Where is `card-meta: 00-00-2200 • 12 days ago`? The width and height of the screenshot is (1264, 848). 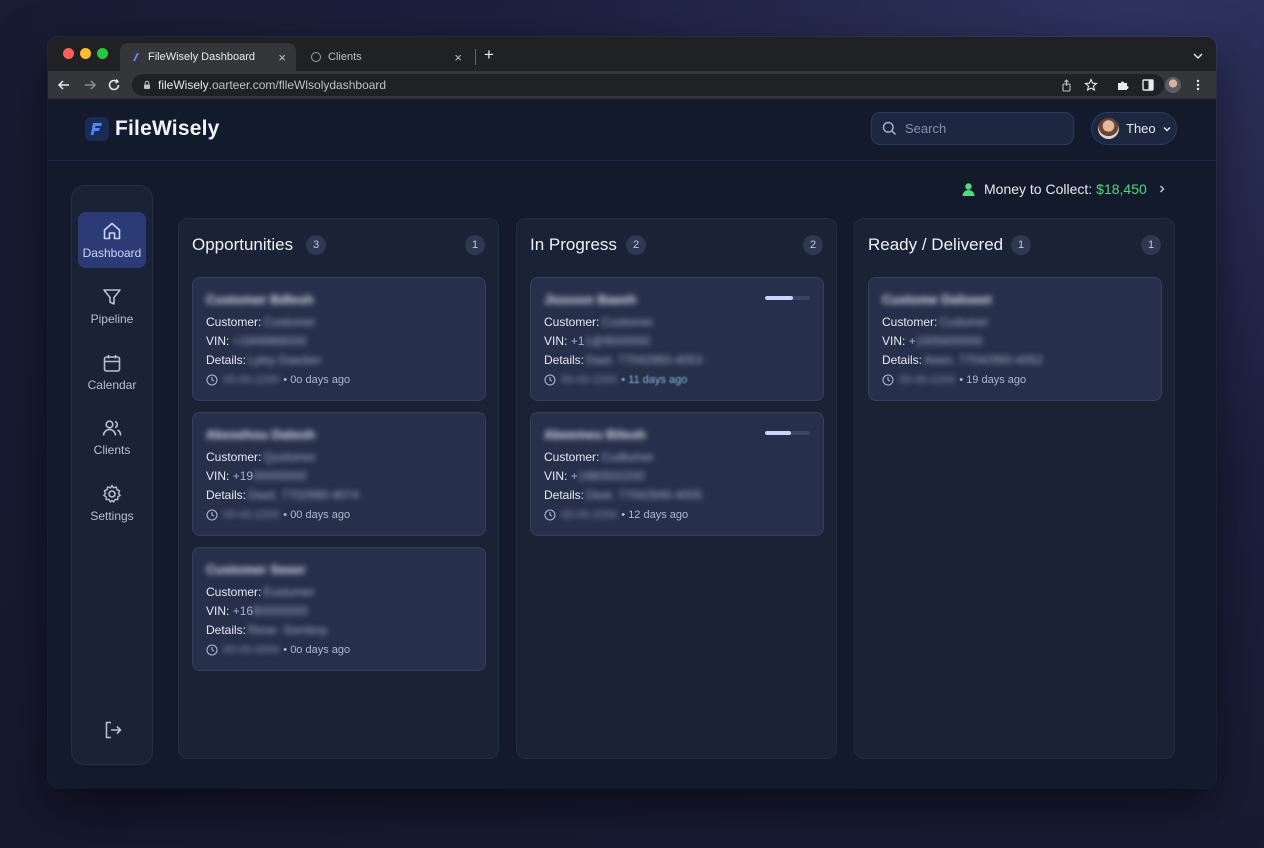
card-meta: 00-00-2200 • 12 days ago is located at coordinates (616, 515).